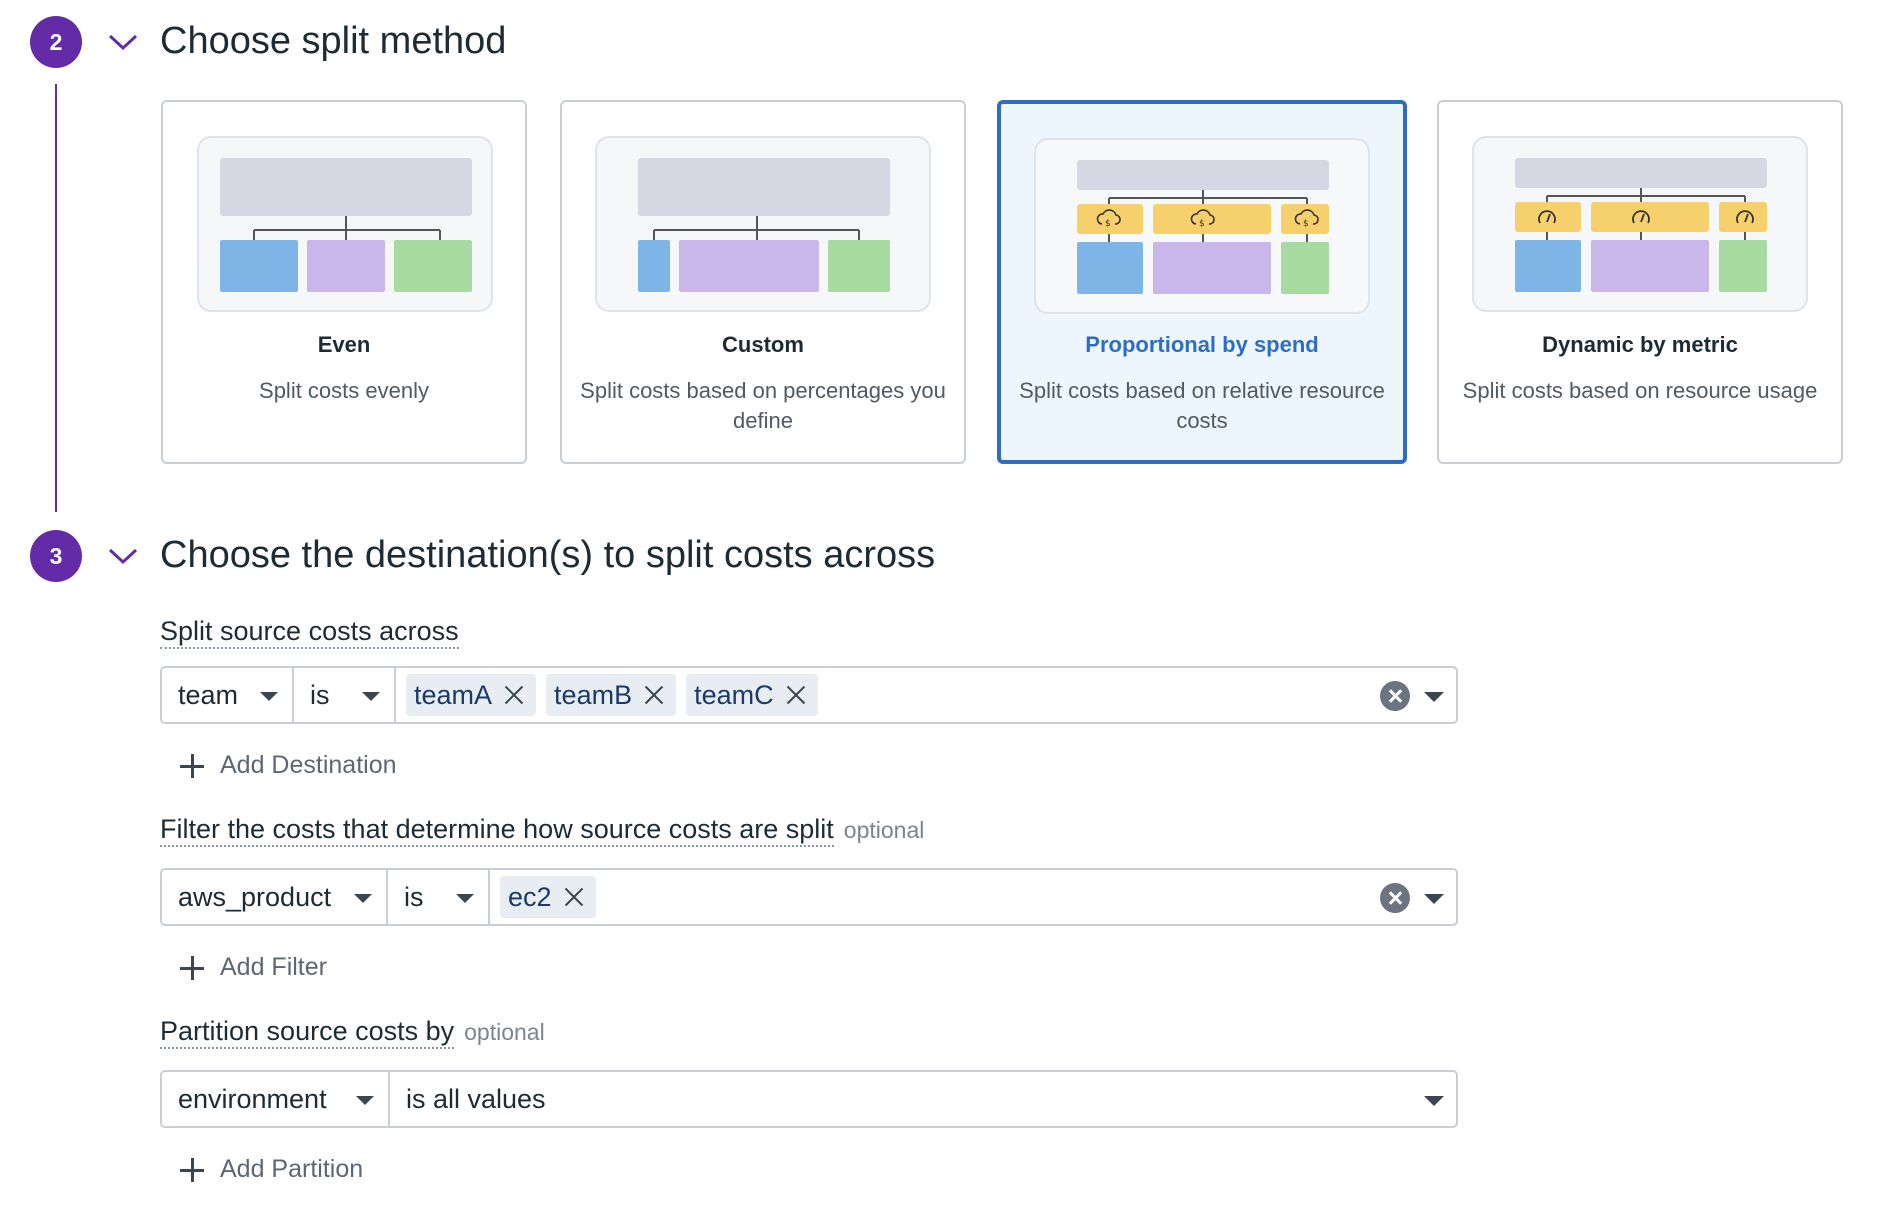 The height and width of the screenshot is (1212, 1886). Describe the element at coordinates (344, 344) in the screenshot. I see `card-title: Even` at that location.